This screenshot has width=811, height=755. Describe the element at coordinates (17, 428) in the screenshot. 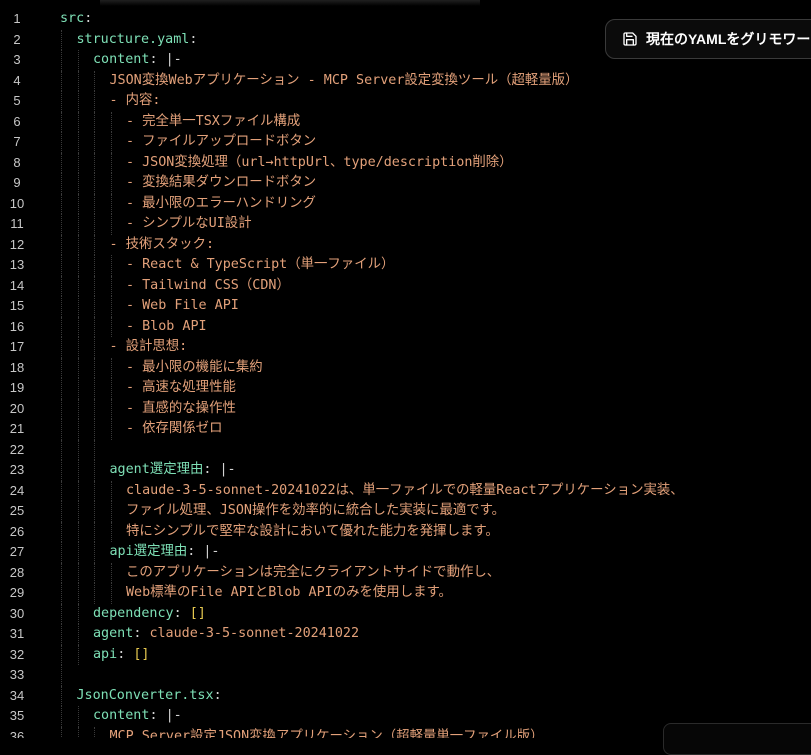

I see `line-number: 21` at that location.